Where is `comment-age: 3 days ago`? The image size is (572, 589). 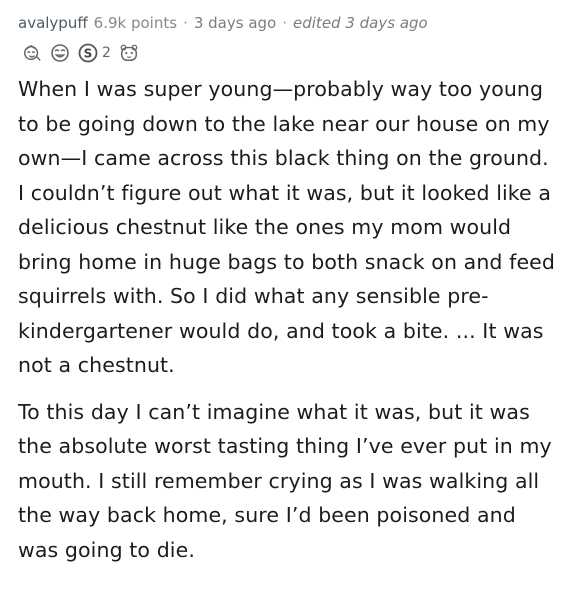
comment-age: 3 days ago is located at coordinates (235, 23).